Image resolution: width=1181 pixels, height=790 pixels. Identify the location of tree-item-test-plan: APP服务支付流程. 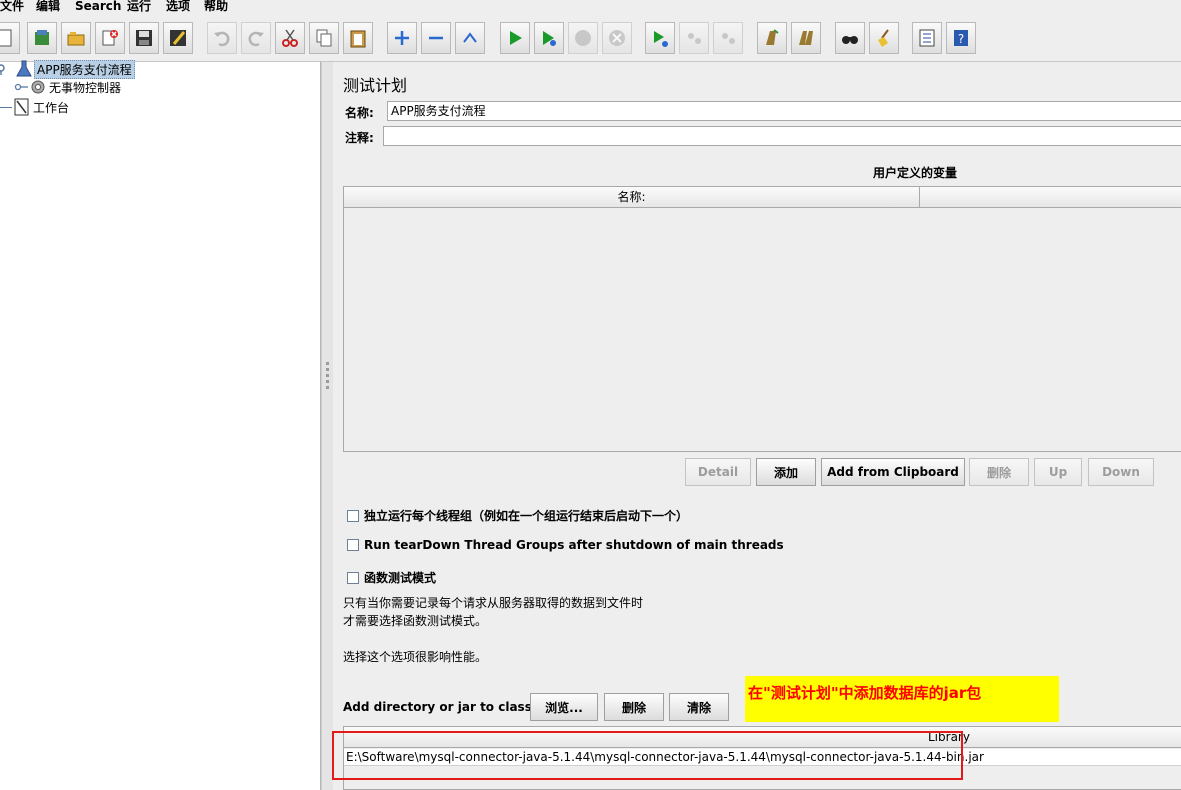
(67, 69).